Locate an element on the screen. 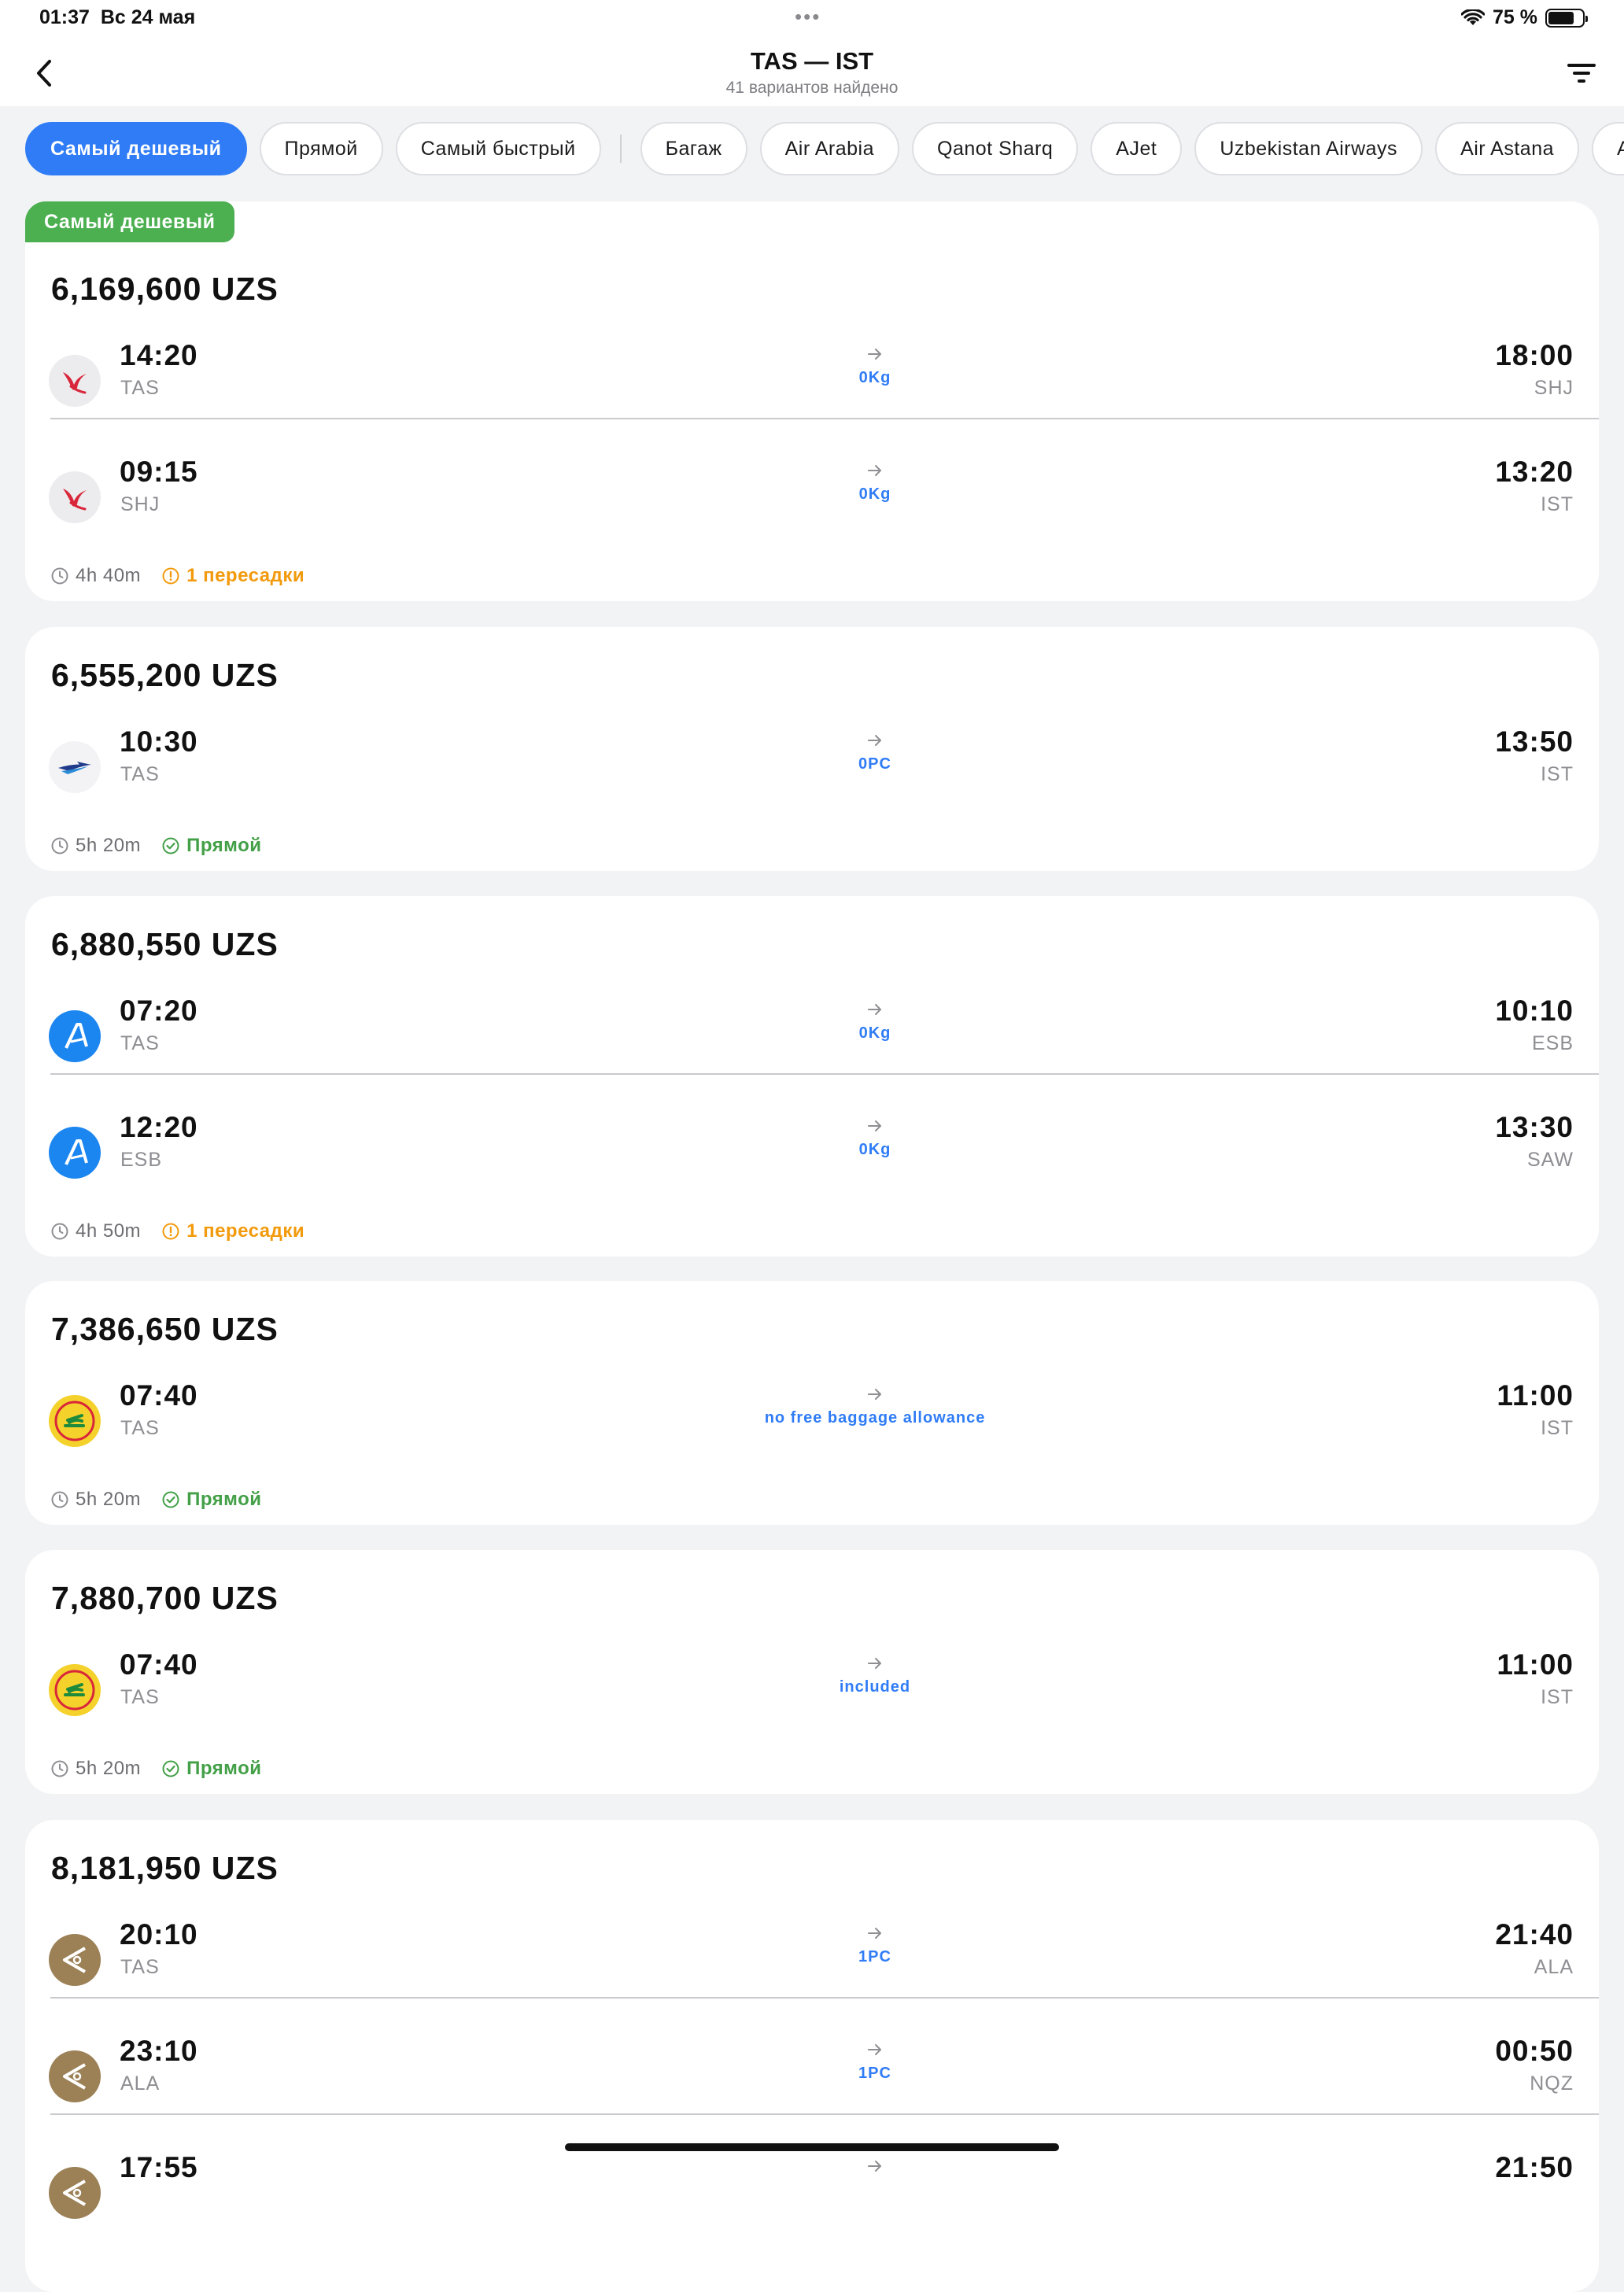  departure-time: 07:40 is located at coordinates (159, 1395).